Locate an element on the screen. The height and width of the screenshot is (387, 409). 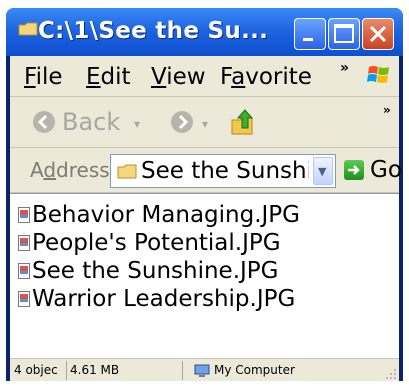
maximize-button is located at coordinates (344, 34).